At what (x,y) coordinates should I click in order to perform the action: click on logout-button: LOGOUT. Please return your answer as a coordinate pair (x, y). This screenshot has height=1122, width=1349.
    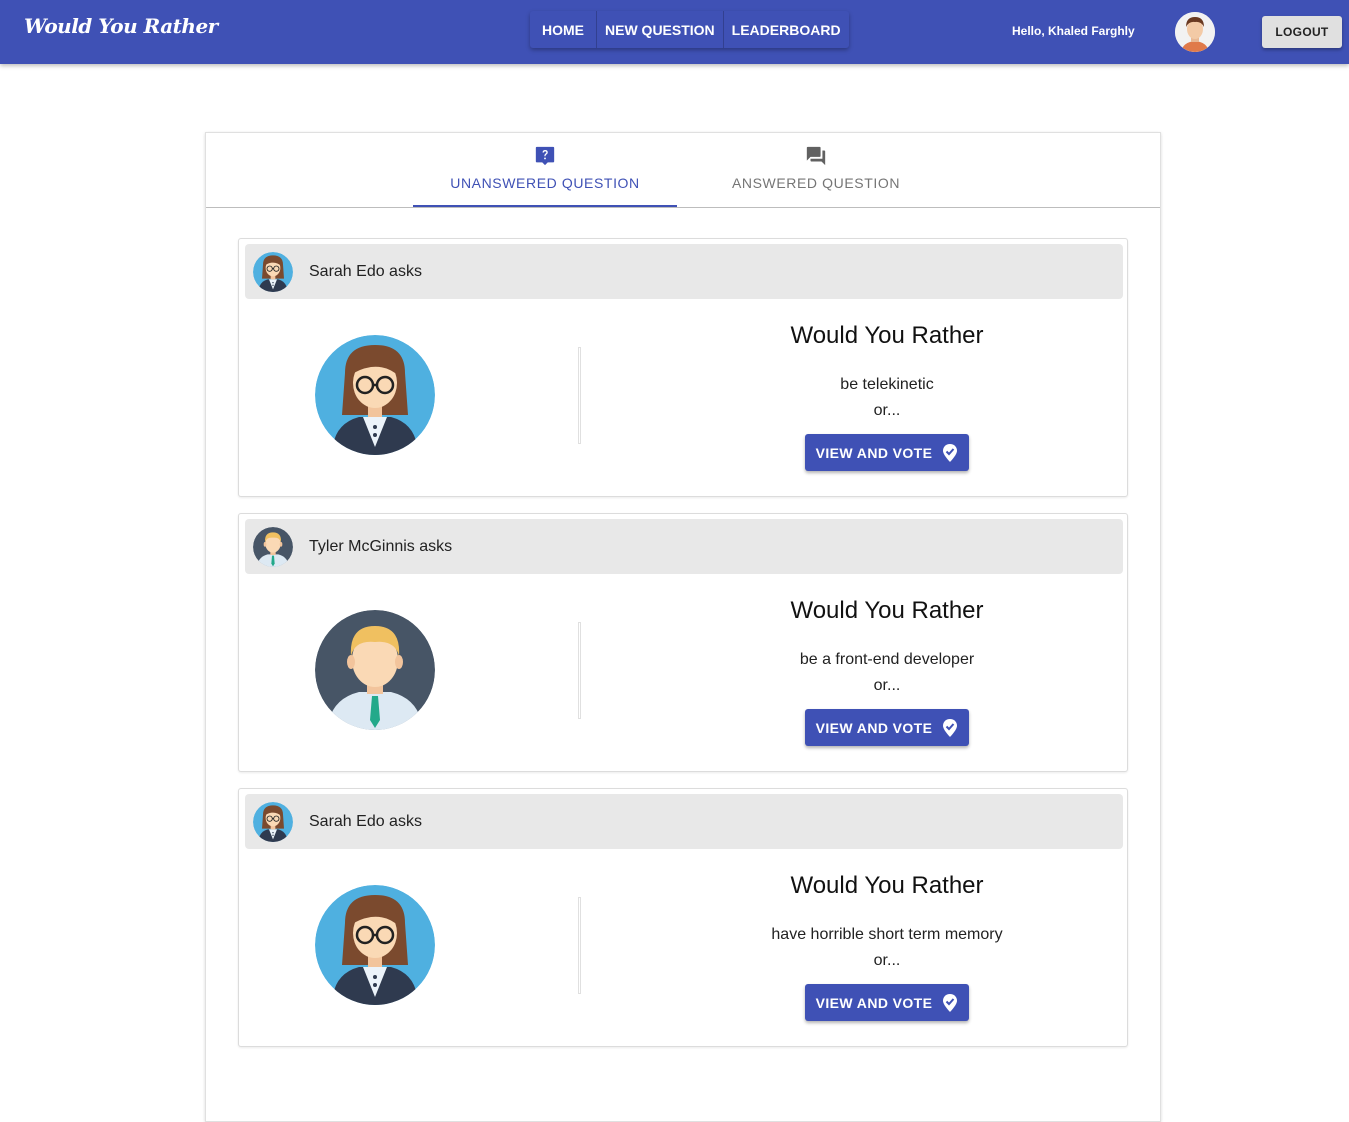
    Looking at the image, I should click on (1302, 32).